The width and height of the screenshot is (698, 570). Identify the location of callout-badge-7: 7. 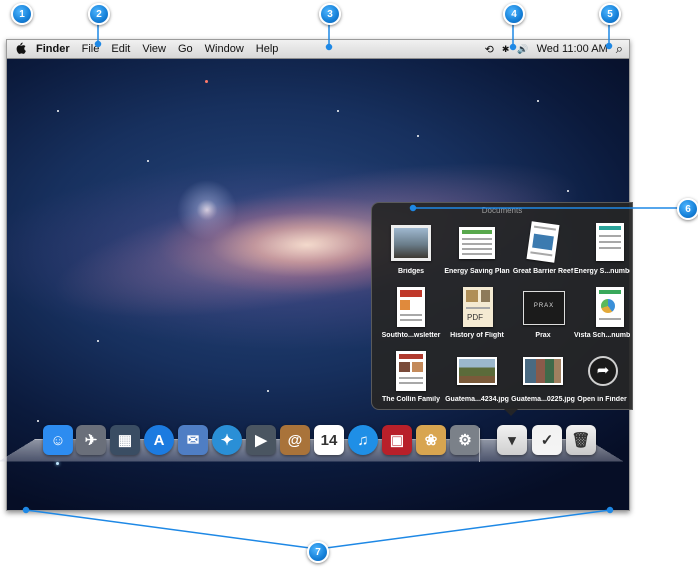
(318, 552).